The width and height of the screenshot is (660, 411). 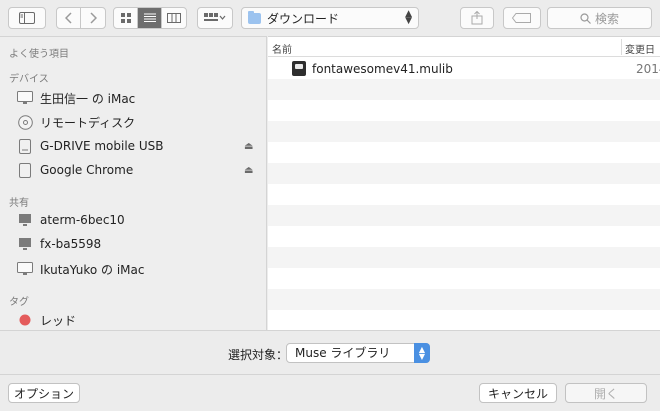 What do you see at coordinates (299, 68) in the screenshot?
I see `library-file-icon` at bounding box center [299, 68].